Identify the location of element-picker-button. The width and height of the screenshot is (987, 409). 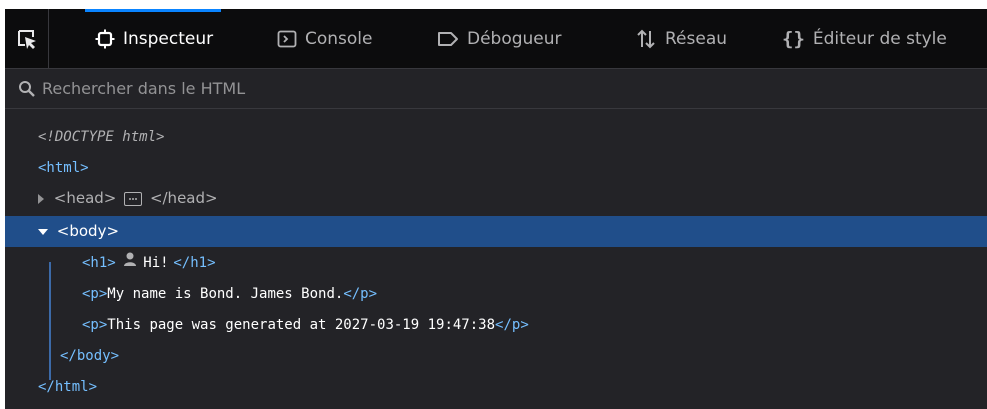
(27, 39).